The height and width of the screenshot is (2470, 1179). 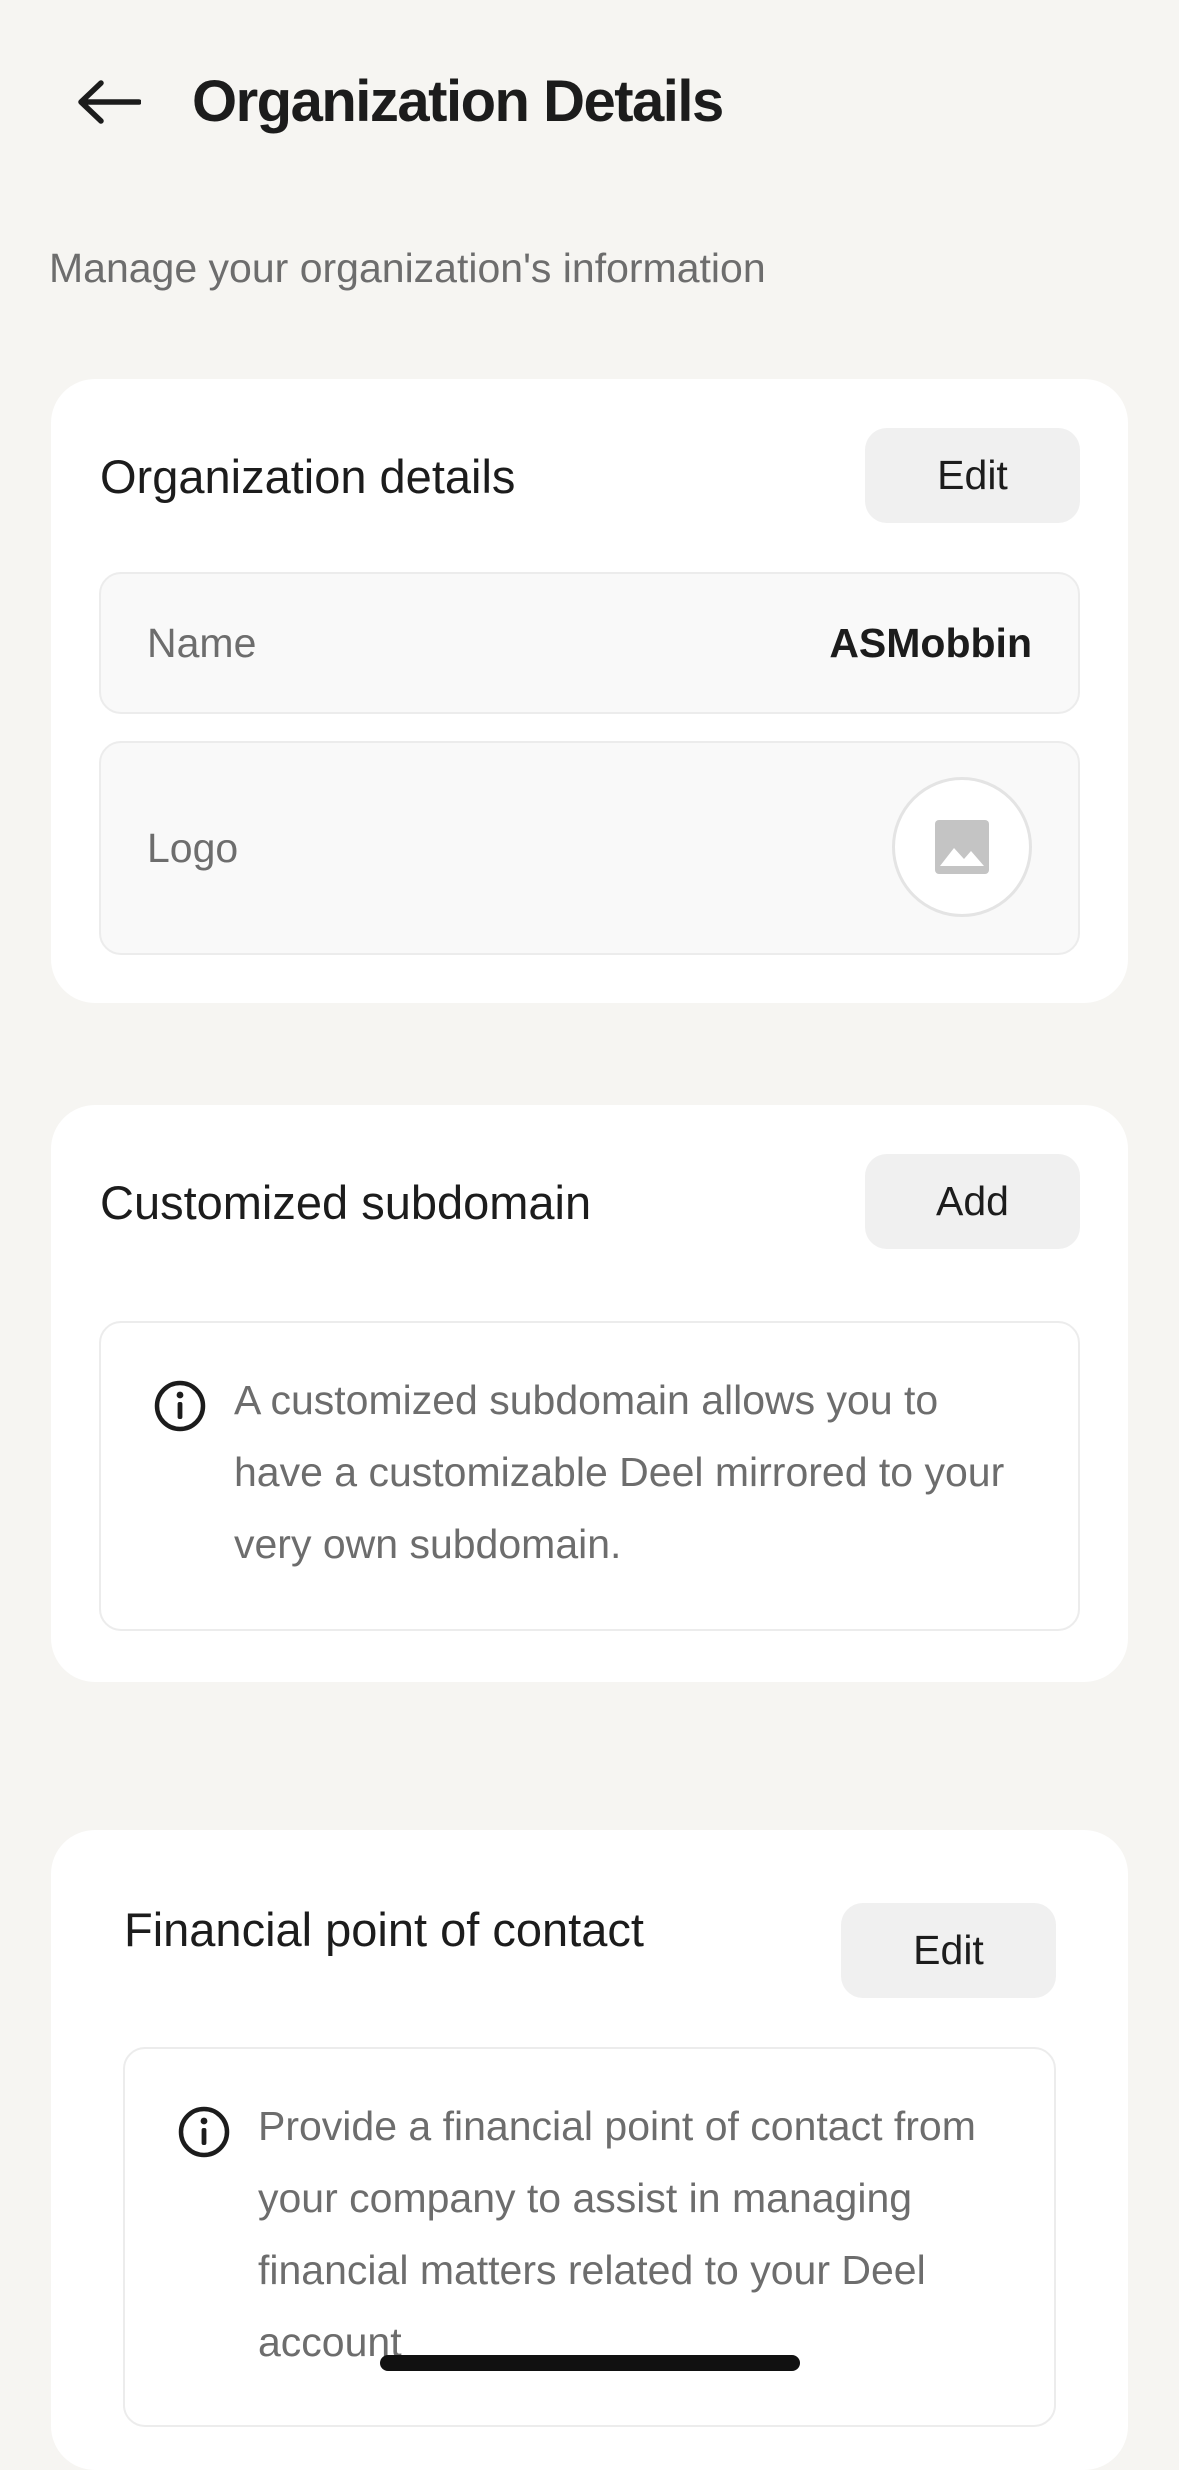 I want to click on back-button, so click(x=109, y=102).